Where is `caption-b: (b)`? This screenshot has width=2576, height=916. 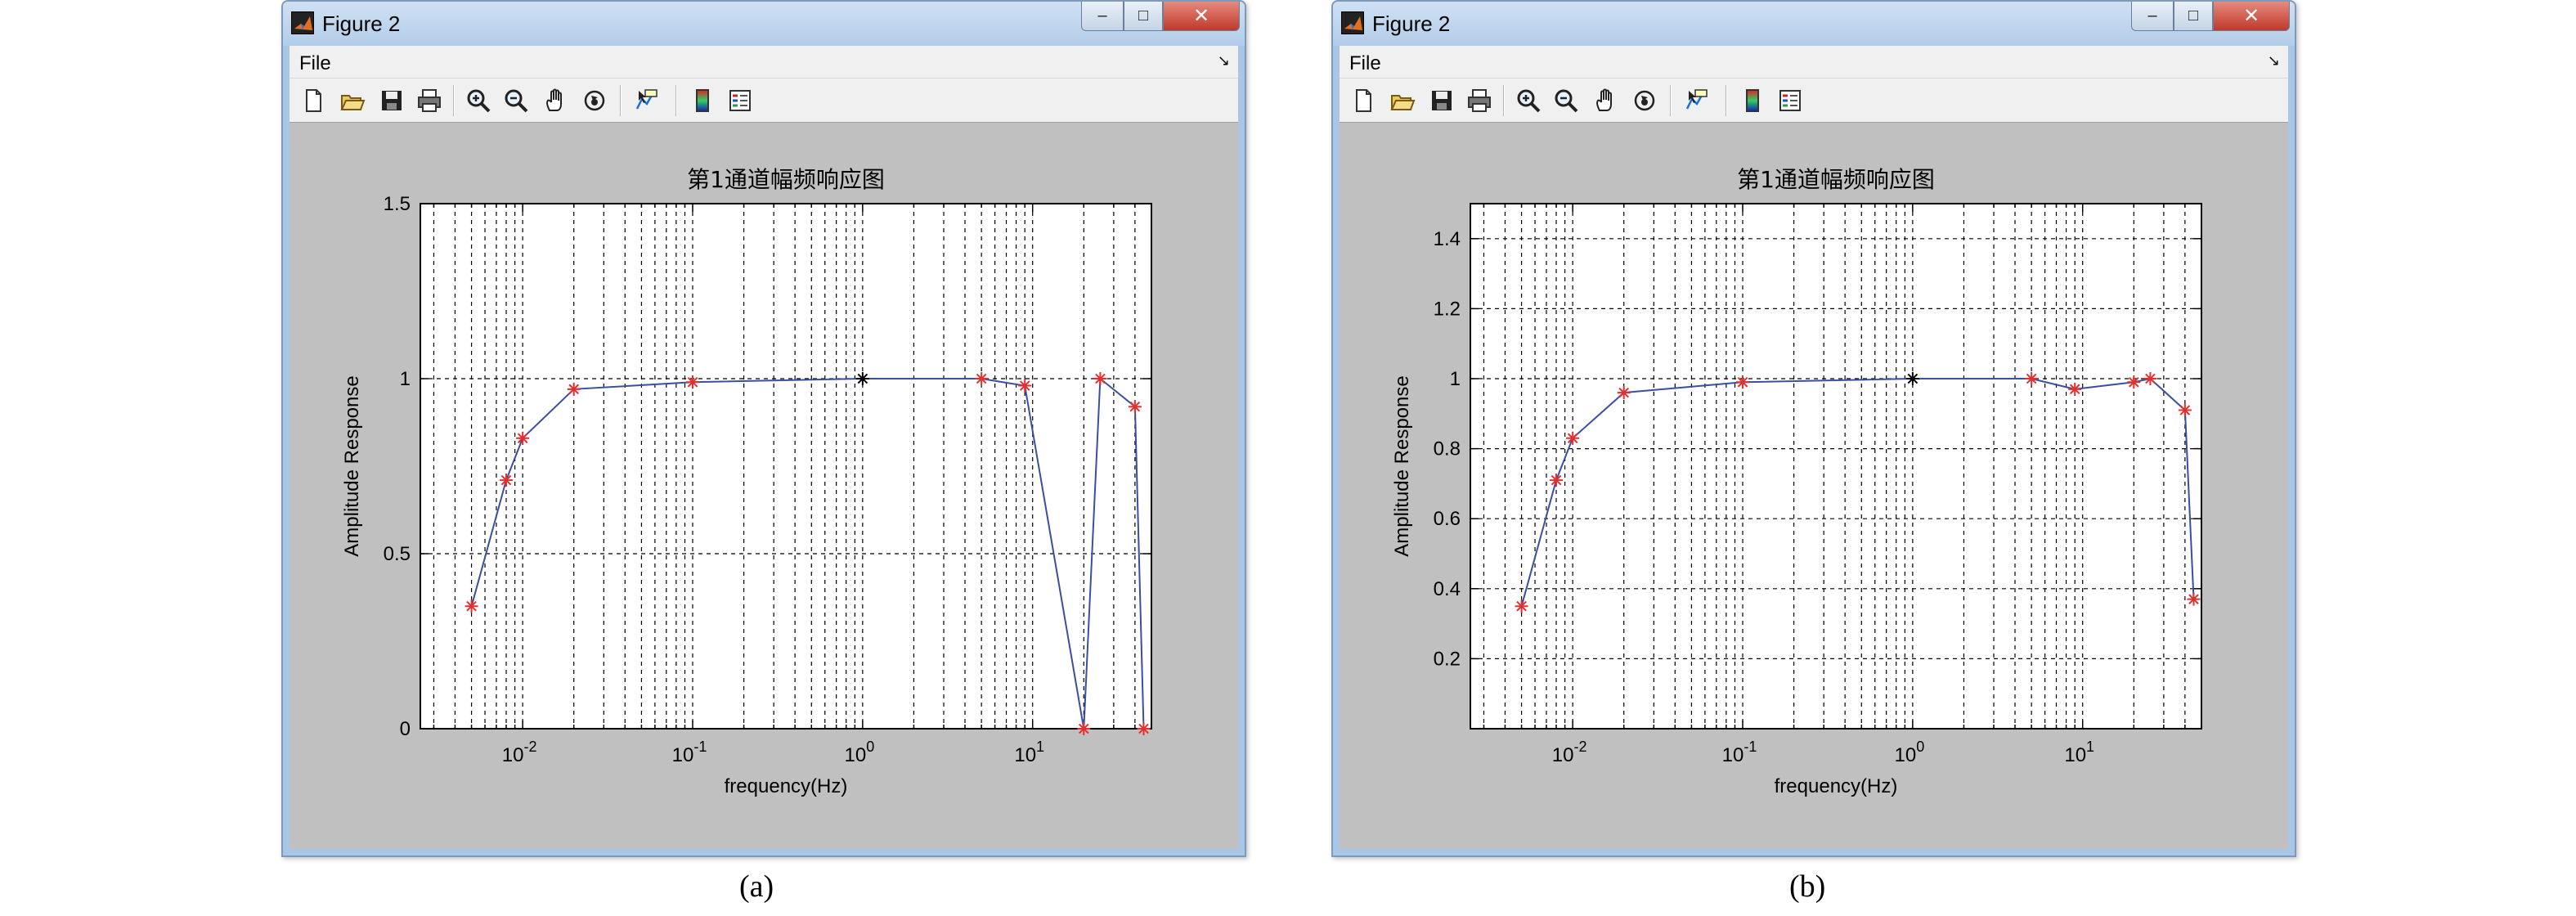
caption-b: (b) is located at coordinates (1807, 886).